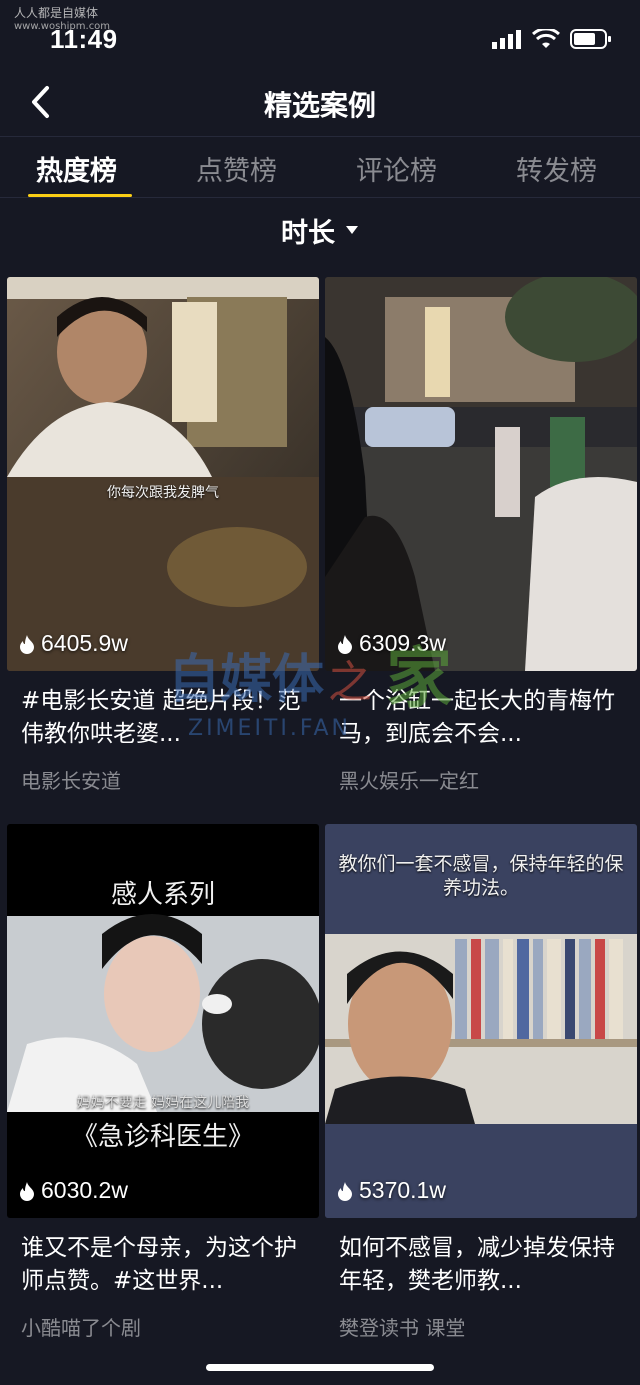 The height and width of the screenshot is (1385, 640). Describe the element at coordinates (481, 1021) in the screenshot. I see `video-thumbnail: 教你们一套不感冒，保持年轻的保养功法。 5370.1w` at that location.